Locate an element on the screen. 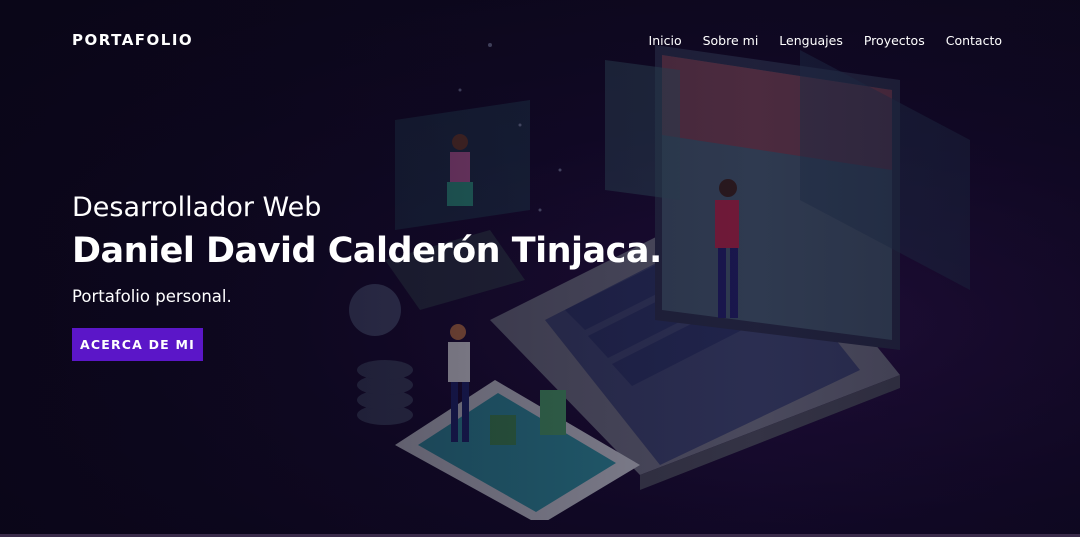 The width and height of the screenshot is (1080, 537). hero-name: Daniel David Calderón Tinjaca. is located at coordinates (367, 251).